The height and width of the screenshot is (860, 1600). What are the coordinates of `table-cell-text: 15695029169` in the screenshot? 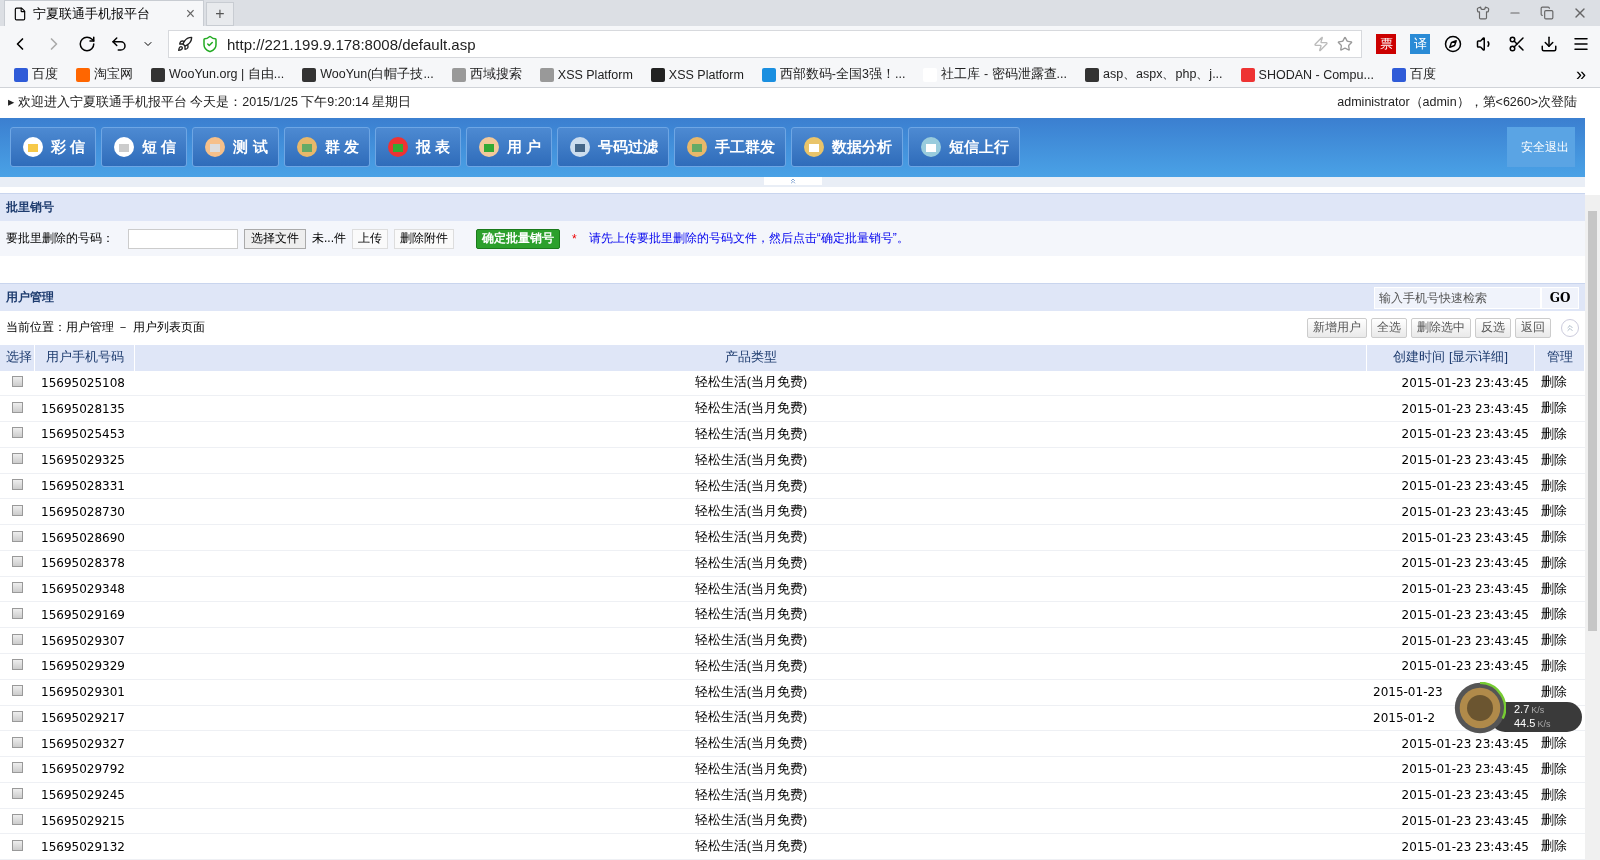 It's located at (83, 614).